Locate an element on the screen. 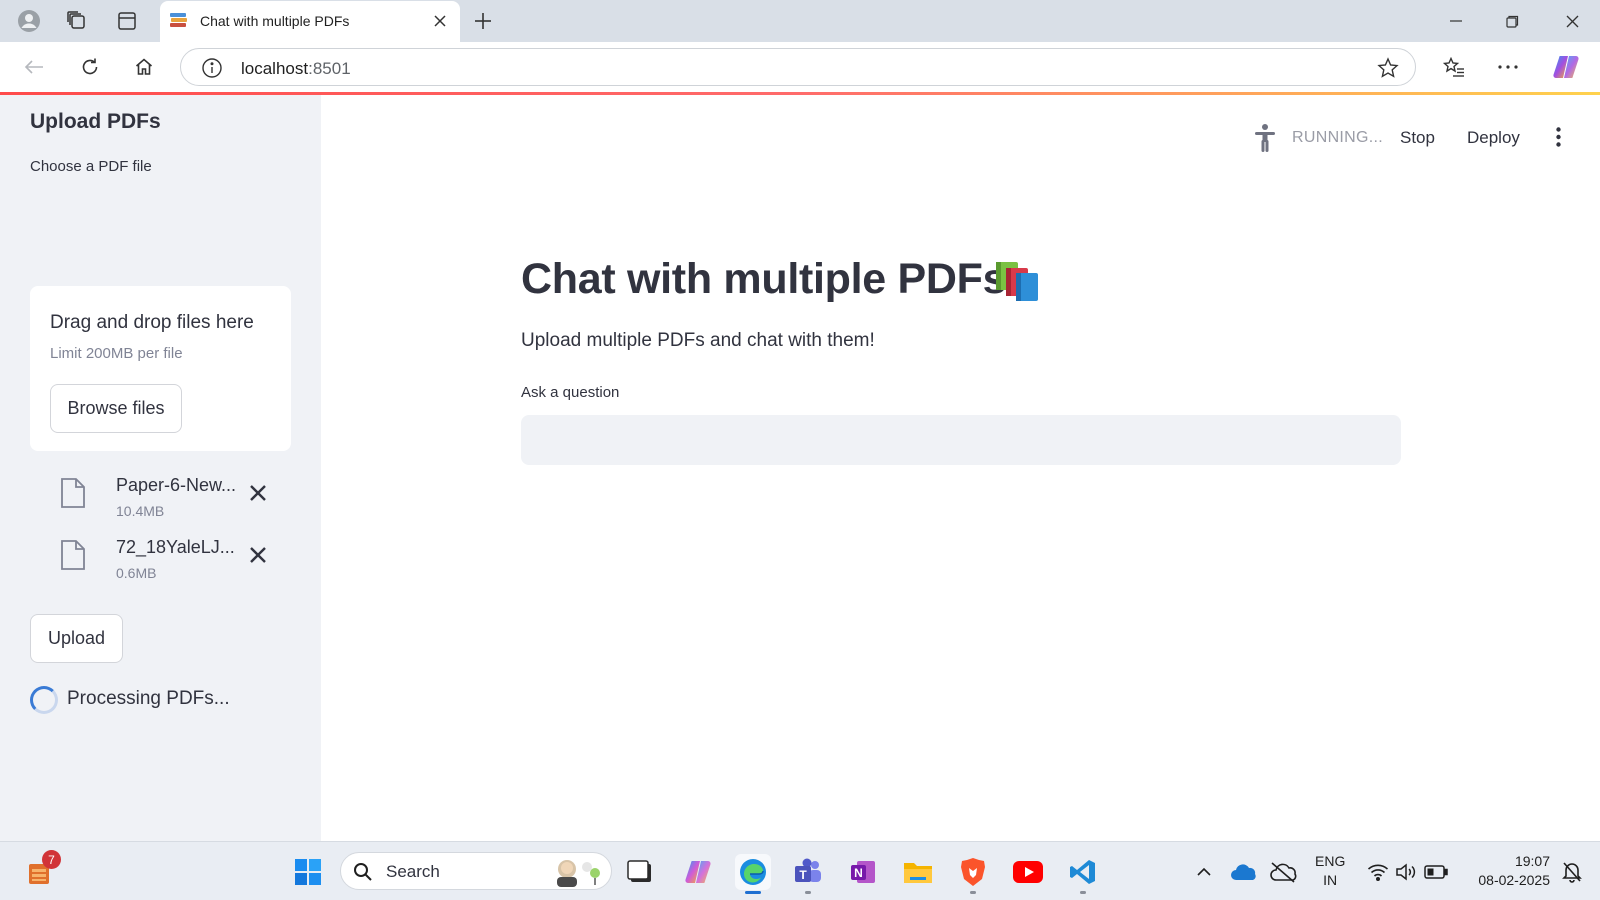 Image resolution: width=1600 pixels, height=900 pixels. battery-icon is located at coordinates (1436, 872).